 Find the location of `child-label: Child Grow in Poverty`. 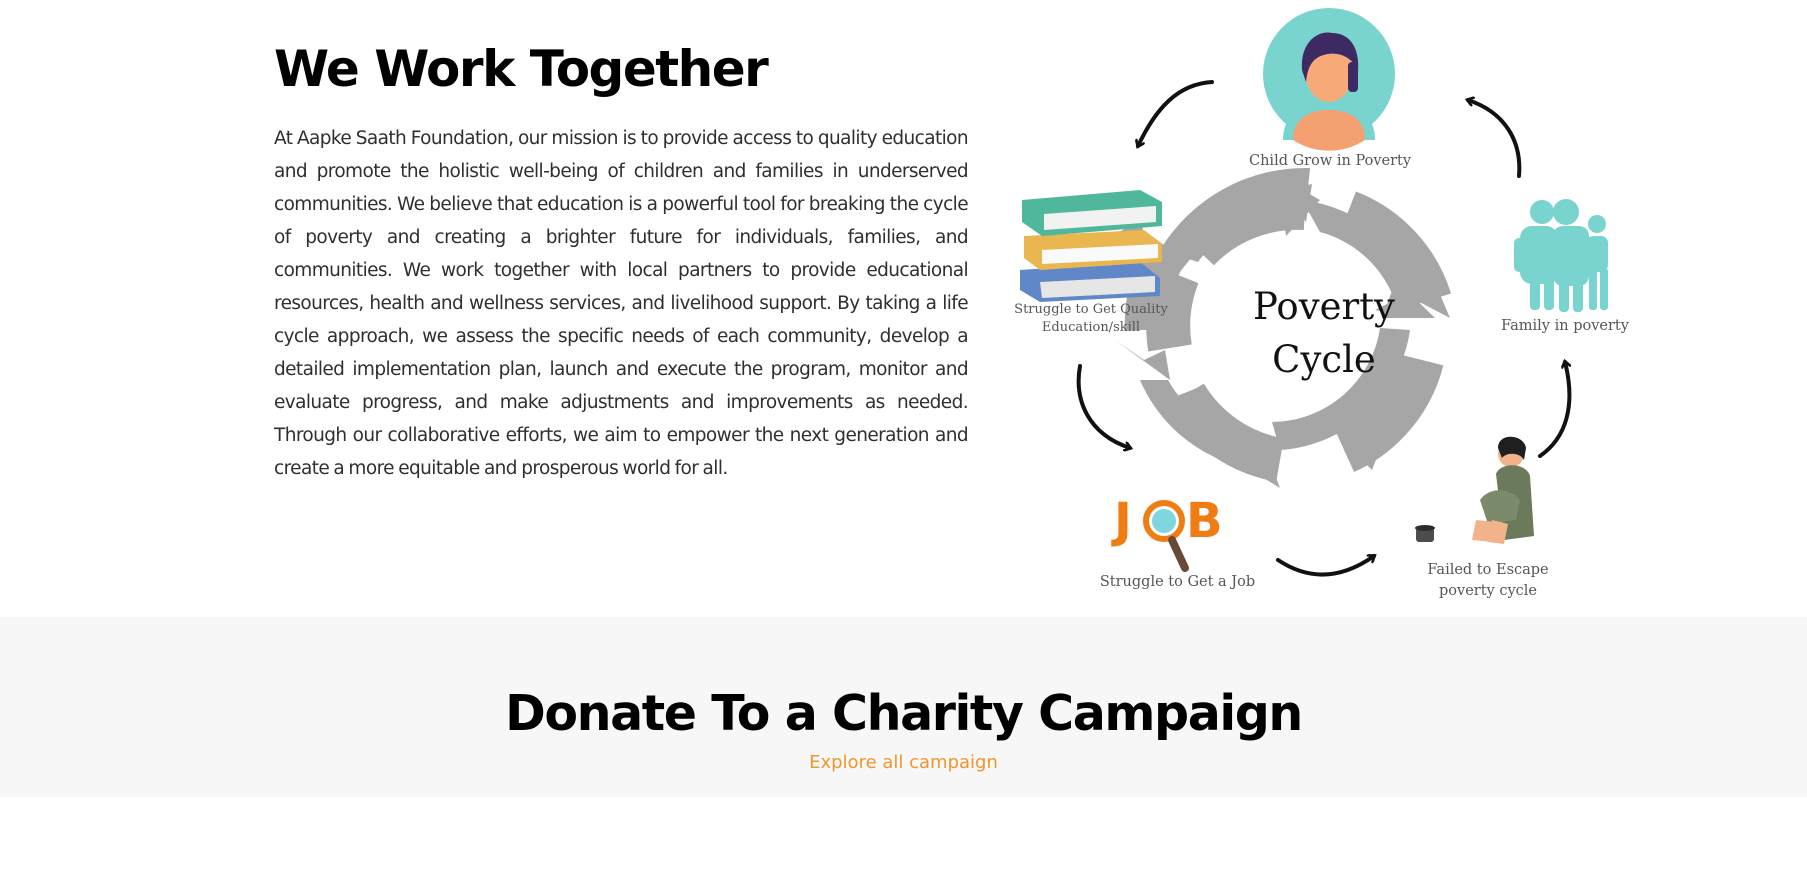

child-label: Child Grow in Poverty is located at coordinates (1330, 161).